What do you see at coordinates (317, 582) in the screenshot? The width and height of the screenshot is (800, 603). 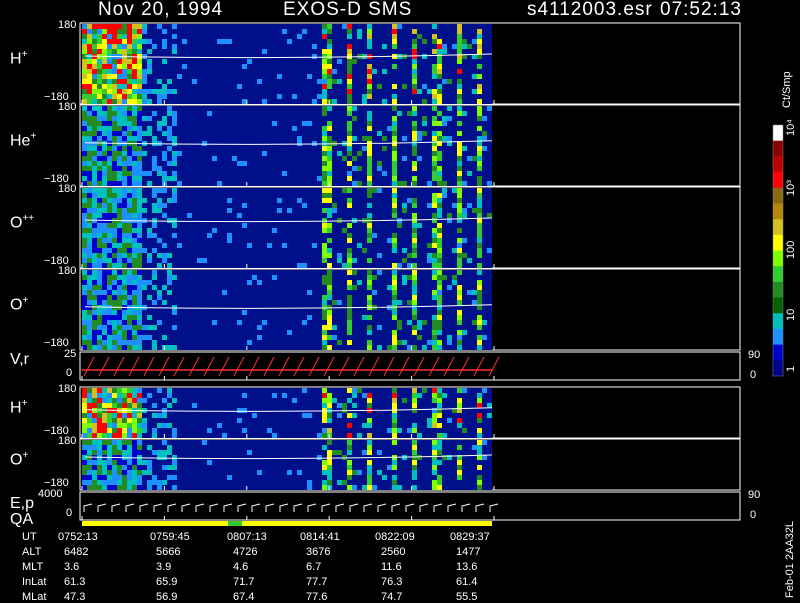 I see `timeline-cell: 77.7` at bounding box center [317, 582].